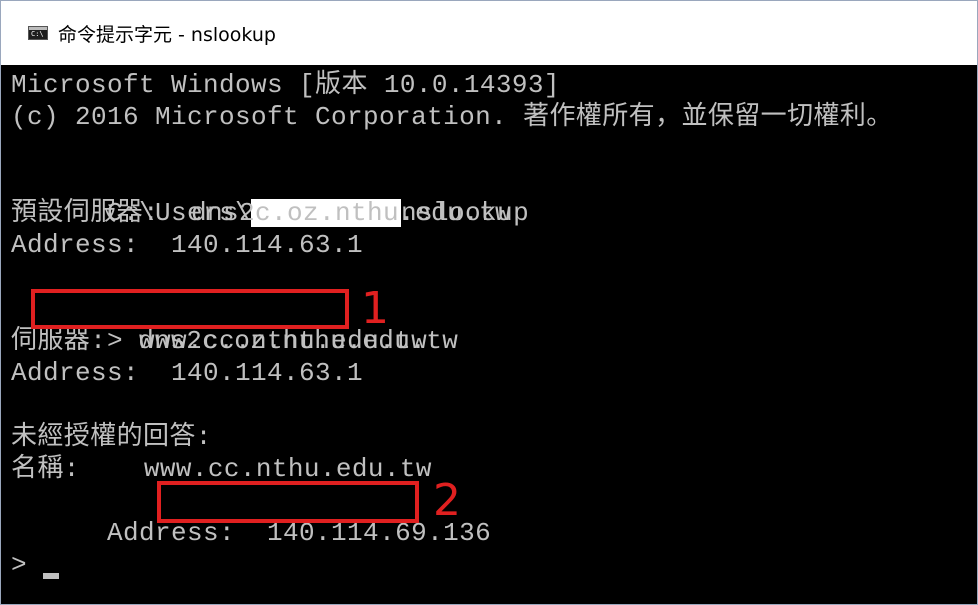  Describe the element at coordinates (235, 341) in the screenshot. I see `console-line-server: 伺服器: dns2c.oz.nthu.edu.tw` at that location.